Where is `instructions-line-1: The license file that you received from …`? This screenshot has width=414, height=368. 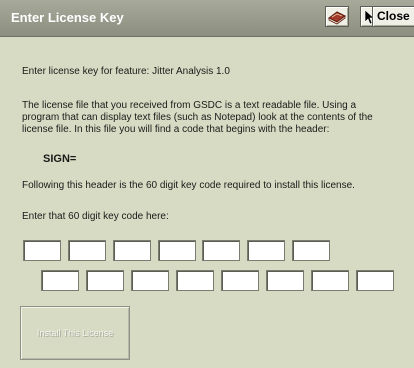 instructions-line-1: The license file that you received from … is located at coordinates (189, 105).